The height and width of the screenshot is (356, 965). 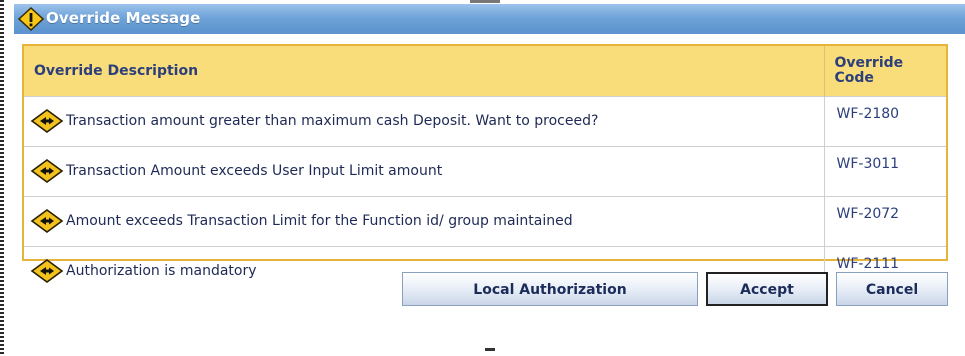 I want to click on row-code: WF-2072, so click(x=885, y=220).